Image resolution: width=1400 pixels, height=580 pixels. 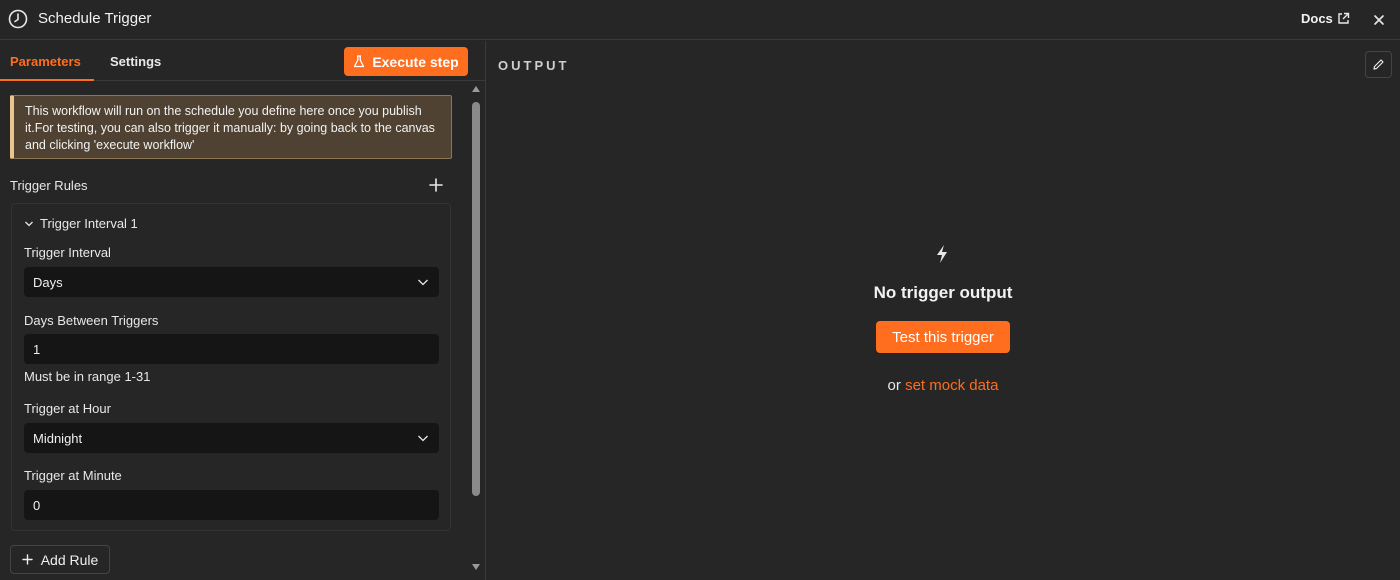 I want to click on trigger-hour-value: Midnight, so click(x=58, y=438).